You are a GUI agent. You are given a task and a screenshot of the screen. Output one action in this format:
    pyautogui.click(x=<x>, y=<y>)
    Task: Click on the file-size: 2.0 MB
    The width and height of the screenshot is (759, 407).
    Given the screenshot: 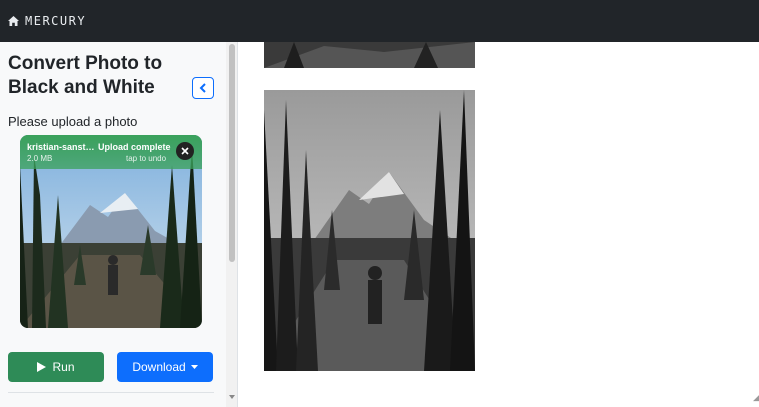 What is the action you would take?
    pyautogui.click(x=40, y=158)
    